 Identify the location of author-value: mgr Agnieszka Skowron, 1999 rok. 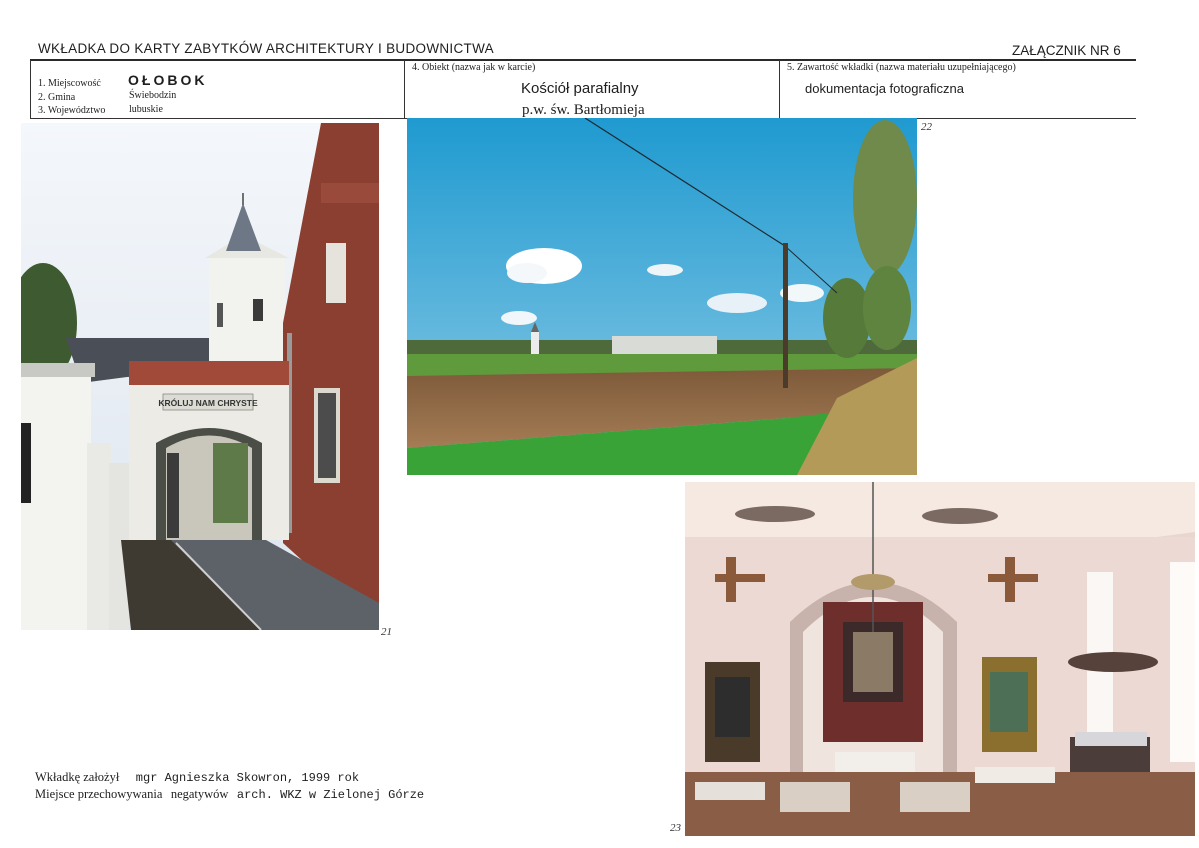
(247, 778).